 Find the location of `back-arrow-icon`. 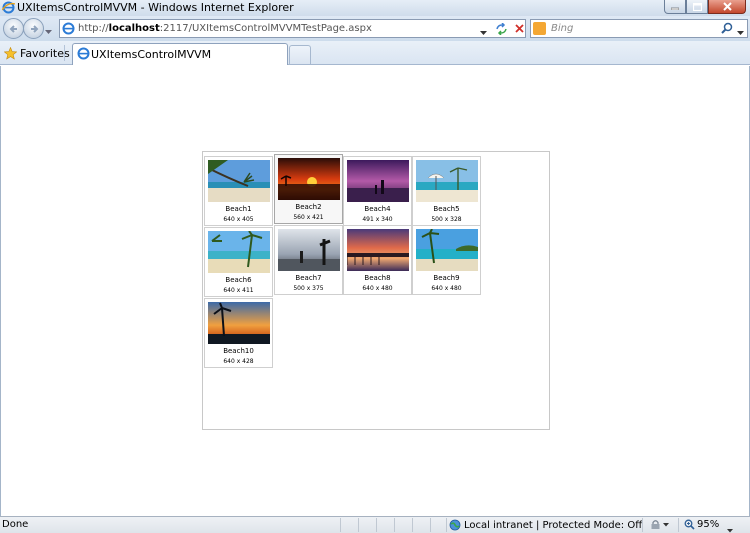

back-arrow-icon is located at coordinates (13, 28).